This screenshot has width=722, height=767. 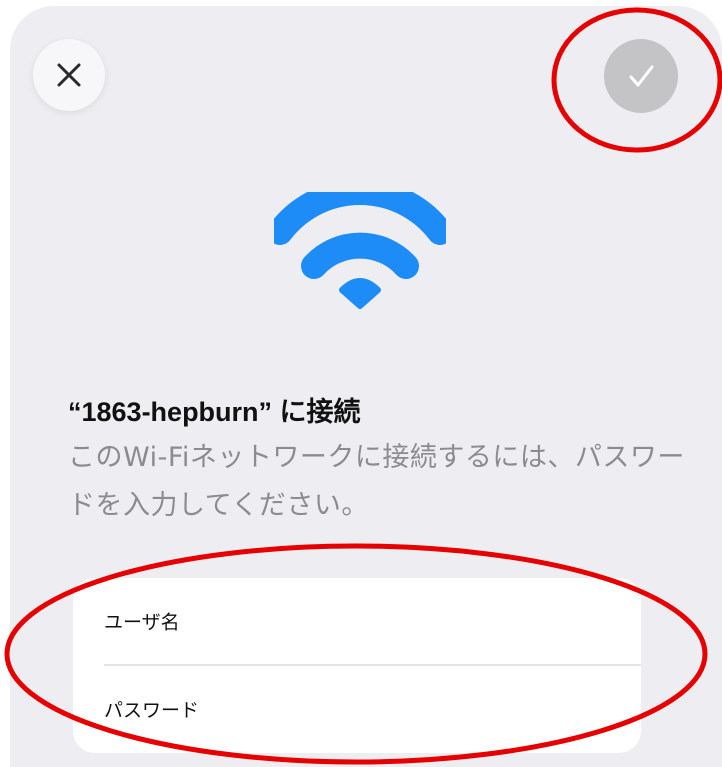 What do you see at coordinates (142, 622) in the screenshot?
I see `username-label: ユーザ名` at bounding box center [142, 622].